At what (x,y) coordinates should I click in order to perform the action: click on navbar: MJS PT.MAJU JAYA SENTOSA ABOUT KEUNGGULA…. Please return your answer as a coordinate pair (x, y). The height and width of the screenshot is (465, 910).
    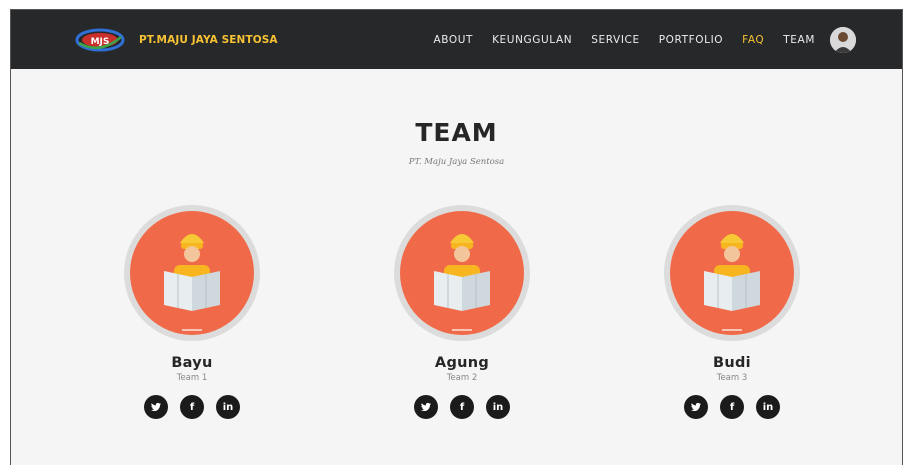
    Looking at the image, I should click on (456, 39).